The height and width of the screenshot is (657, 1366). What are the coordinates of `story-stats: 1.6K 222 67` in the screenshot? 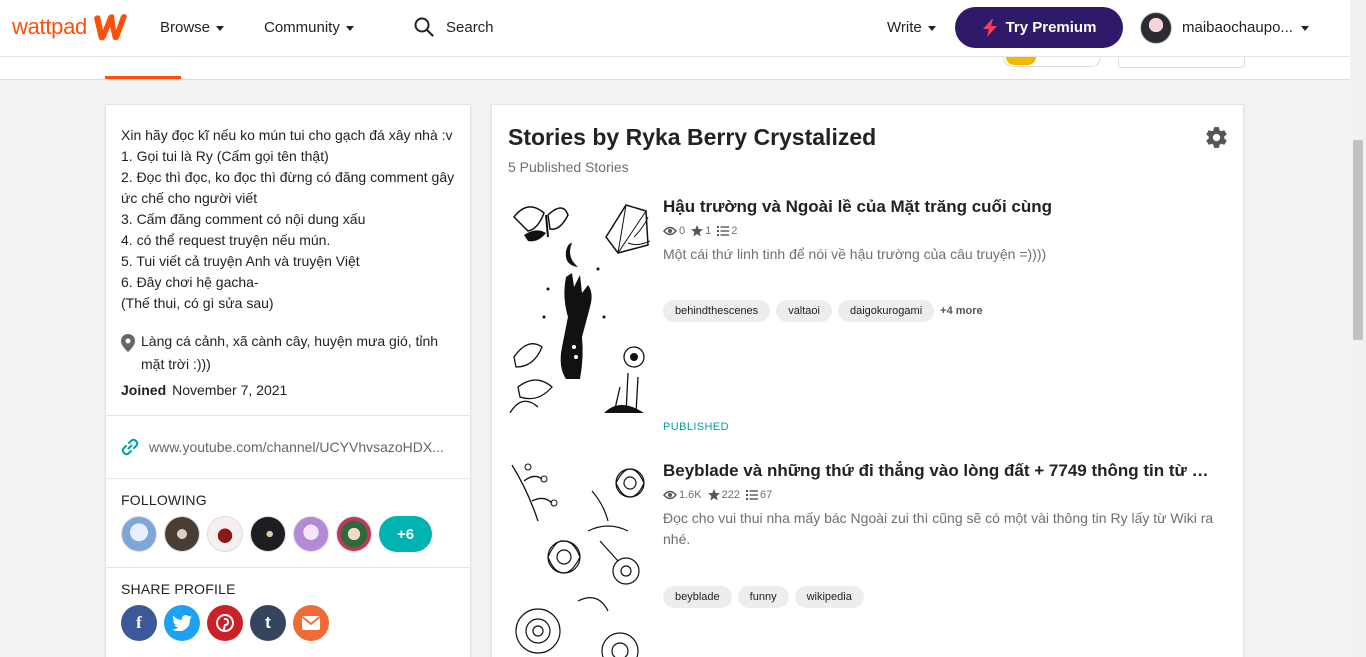 It's located at (717, 495).